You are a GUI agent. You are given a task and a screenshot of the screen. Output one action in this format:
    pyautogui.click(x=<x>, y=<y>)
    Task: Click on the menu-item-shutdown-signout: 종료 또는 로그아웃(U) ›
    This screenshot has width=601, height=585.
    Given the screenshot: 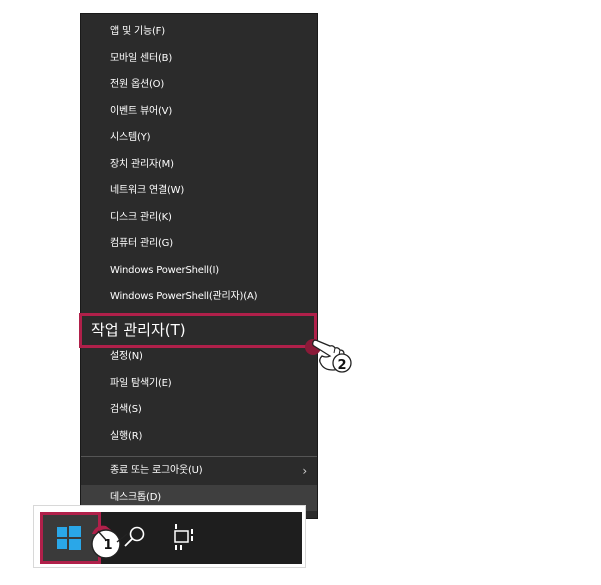 What is the action you would take?
    pyautogui.click(x=199, y=471)
    